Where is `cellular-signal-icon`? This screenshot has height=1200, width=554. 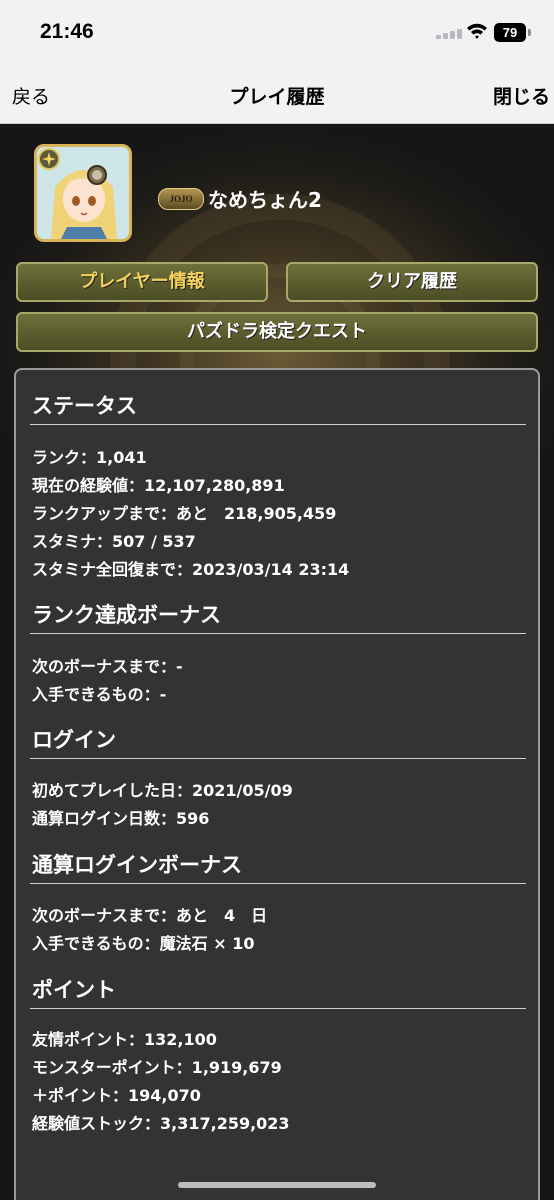
cellular-signal-icon is located at coordinates (451, 34).